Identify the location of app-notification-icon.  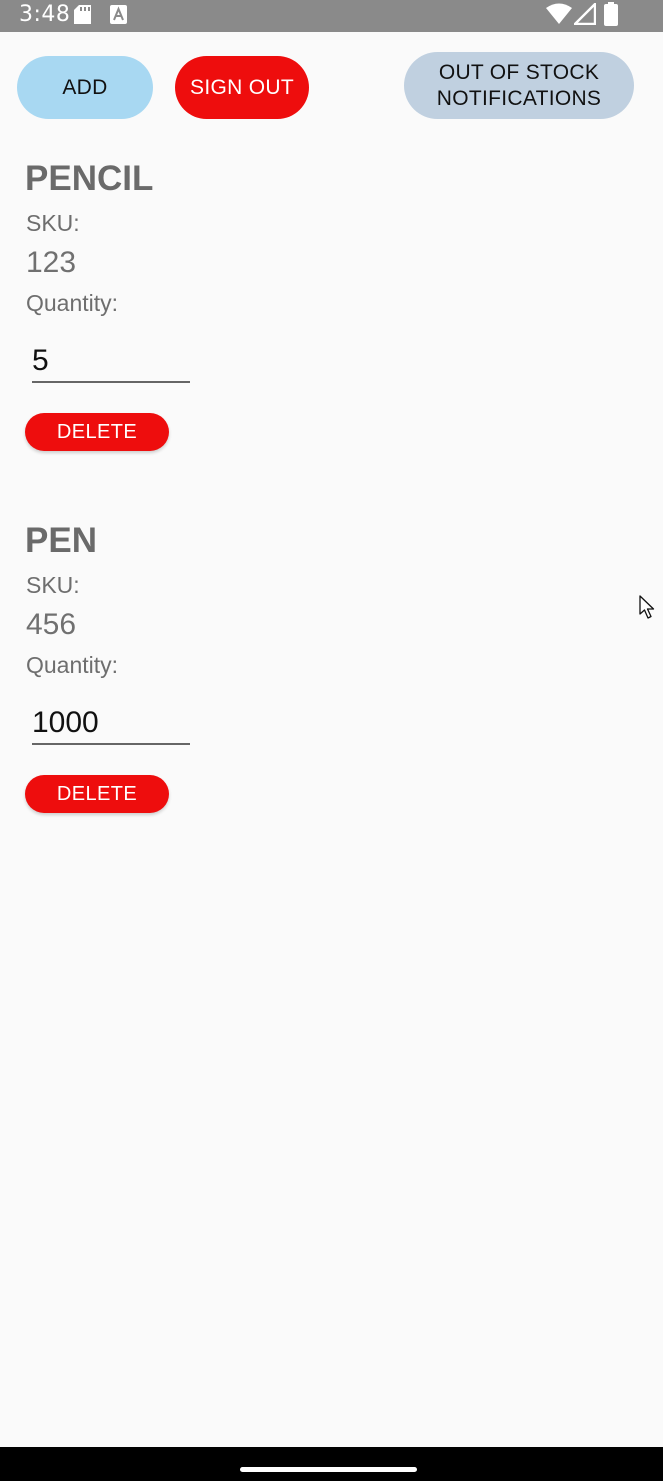
(118, 14).